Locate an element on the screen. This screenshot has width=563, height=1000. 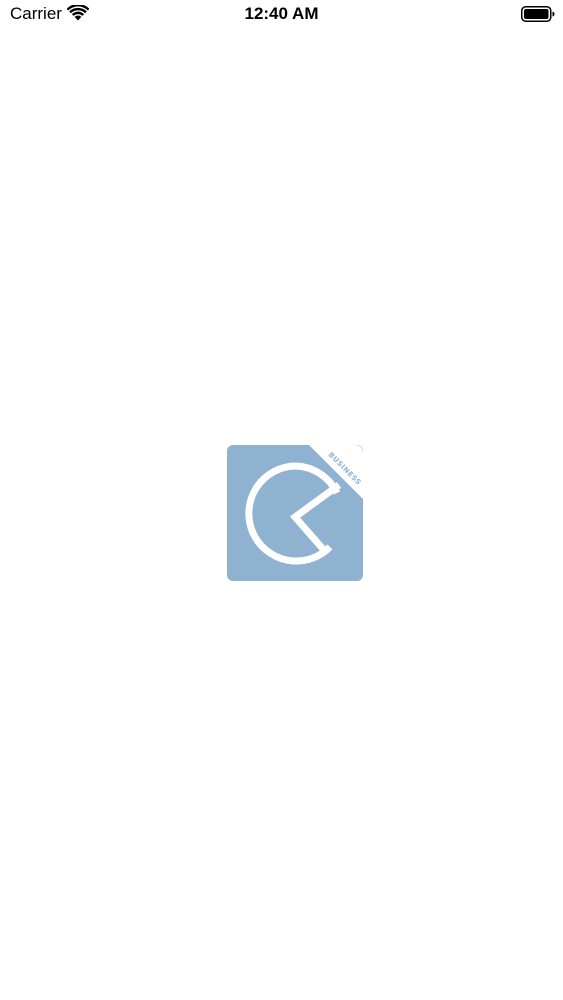
pie-chart-logo-icon: BUSINESS is located at coordinates (295, 513).